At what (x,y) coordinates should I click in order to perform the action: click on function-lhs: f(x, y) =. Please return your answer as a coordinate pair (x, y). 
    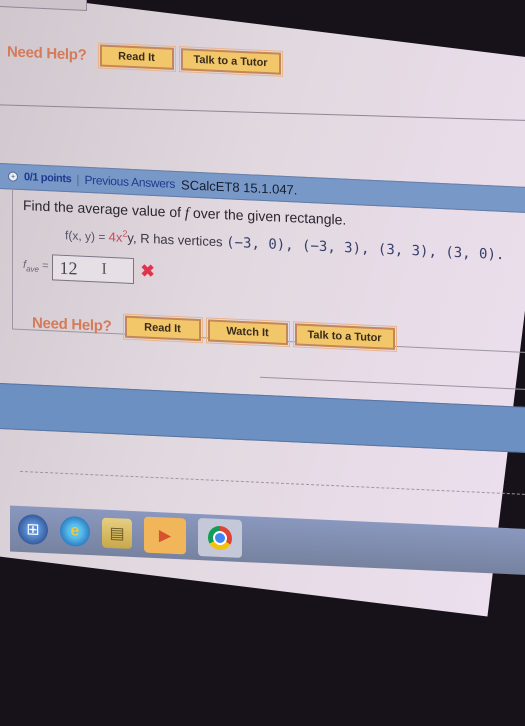
    Looking at the image, I should click on (87, 236).